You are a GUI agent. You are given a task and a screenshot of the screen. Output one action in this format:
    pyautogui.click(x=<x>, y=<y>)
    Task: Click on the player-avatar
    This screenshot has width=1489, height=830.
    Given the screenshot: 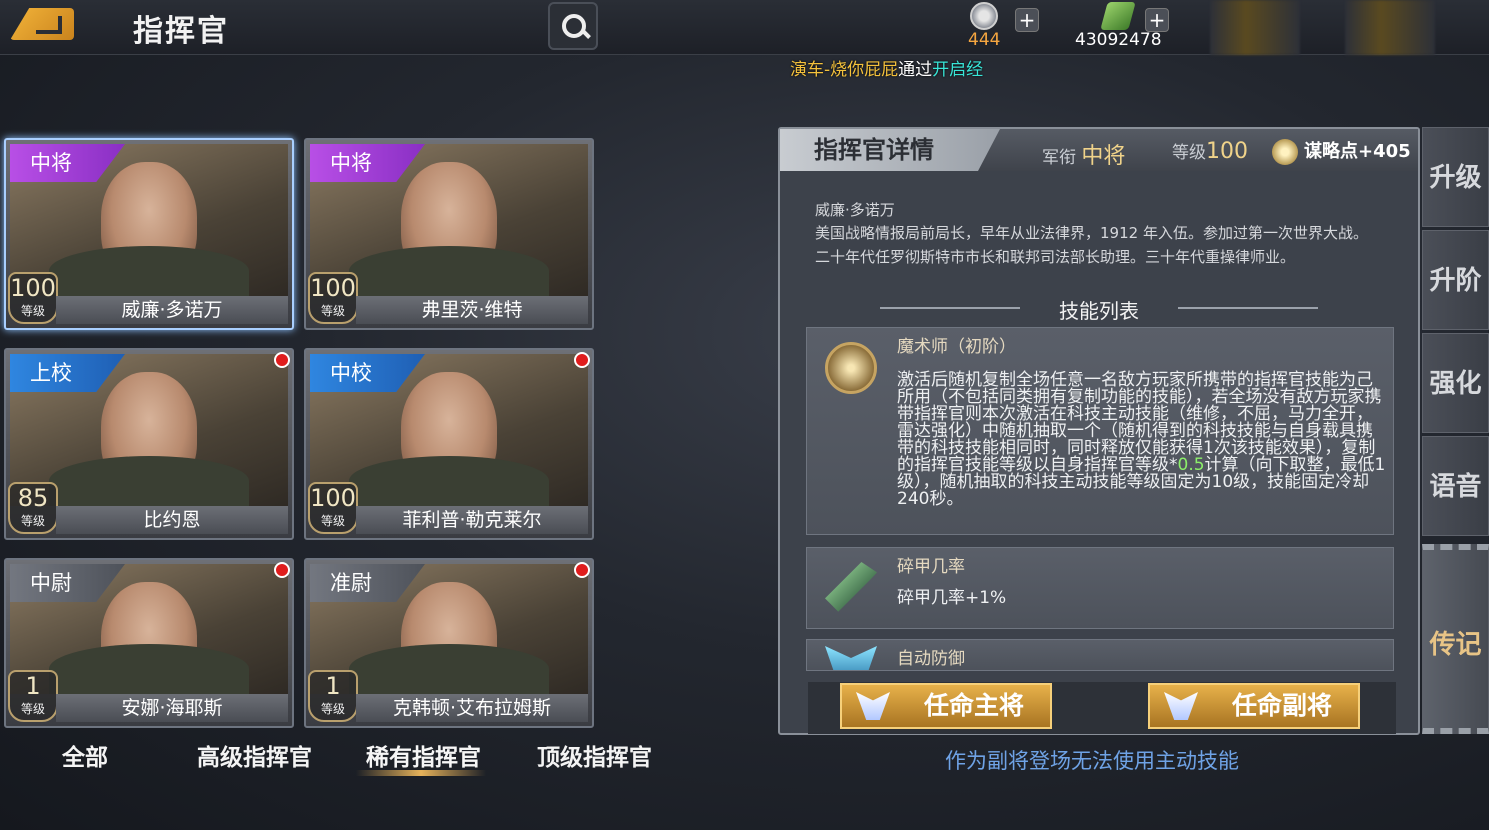 What is the action you would take?
    pyautogui.click(x=1255, y=27)
    